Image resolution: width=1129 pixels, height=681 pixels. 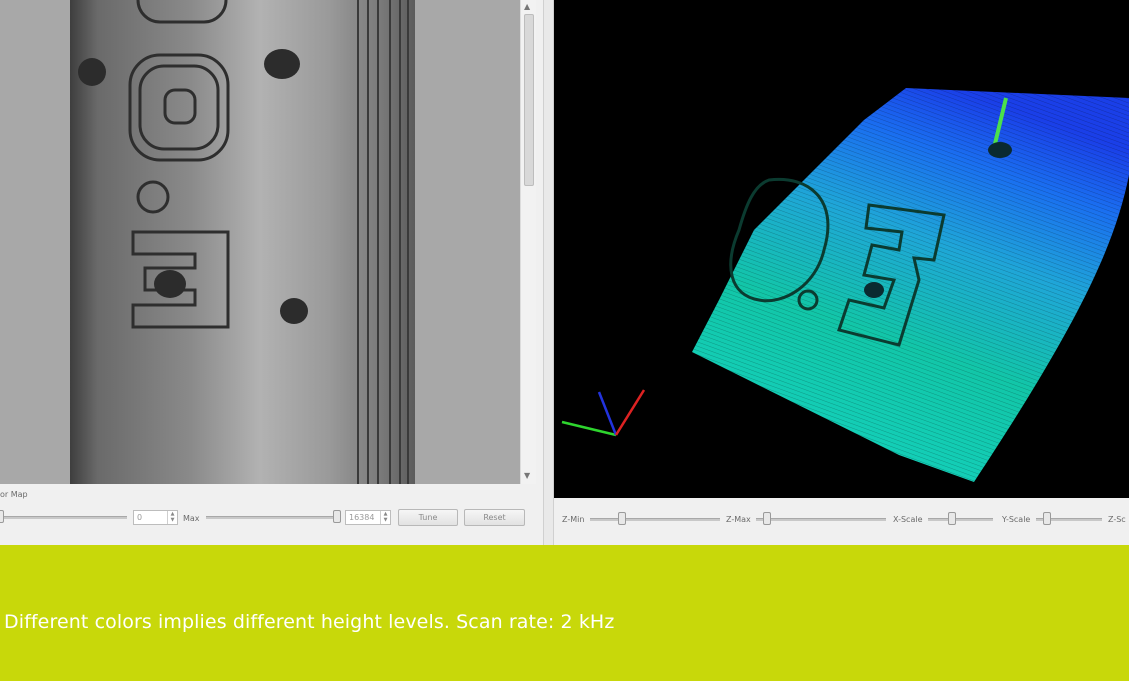 I want to click on max-slider-handle, so click(x=337, y=516).